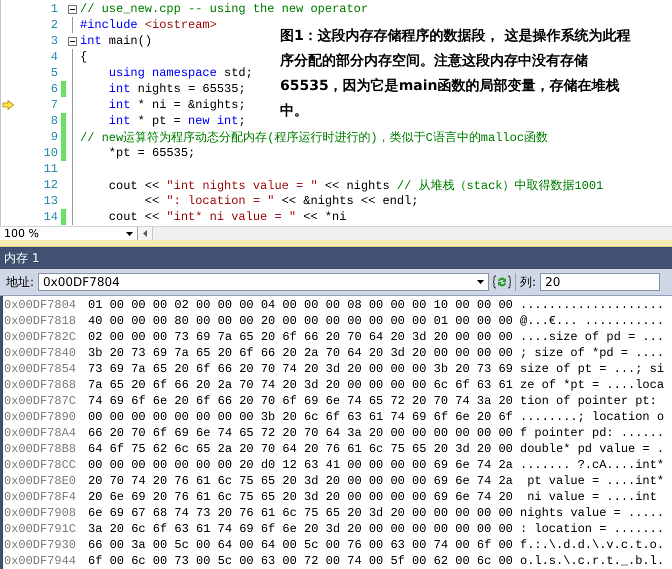 The width and height of the screenshot is (672, 569). Describe the element at coordinates (301, 561) in the screenshot. I see `hex-bytes: 6f 00 6c 00 73 00 5c 00 63 00 72 00 74 00 5f 00 62 00 6c 00` at that location.